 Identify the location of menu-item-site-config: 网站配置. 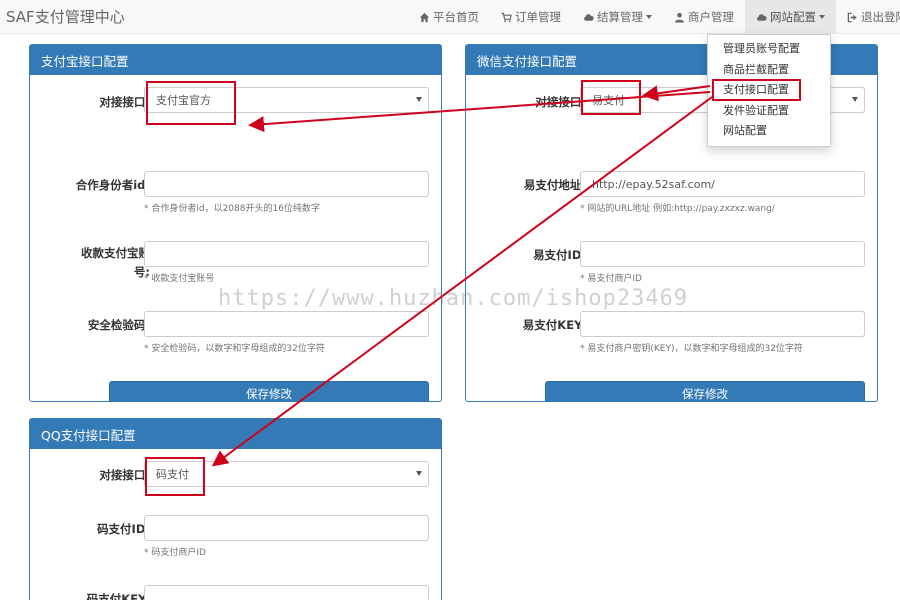
(769, 131).